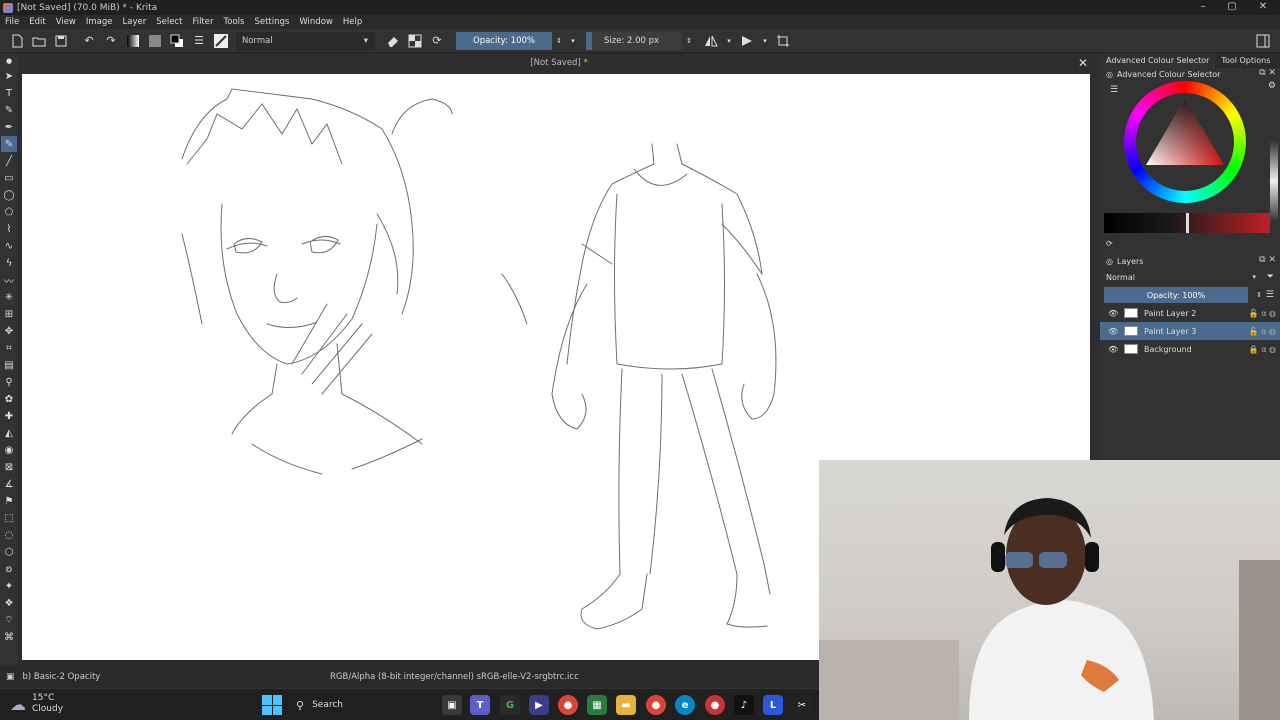 The height and width of the screenshot is (720, 1280). What do you see at coordinates (689, 41) in the screenshot?
I see `size-stepper-icon: ⇕` at bounding box center [689, 41].